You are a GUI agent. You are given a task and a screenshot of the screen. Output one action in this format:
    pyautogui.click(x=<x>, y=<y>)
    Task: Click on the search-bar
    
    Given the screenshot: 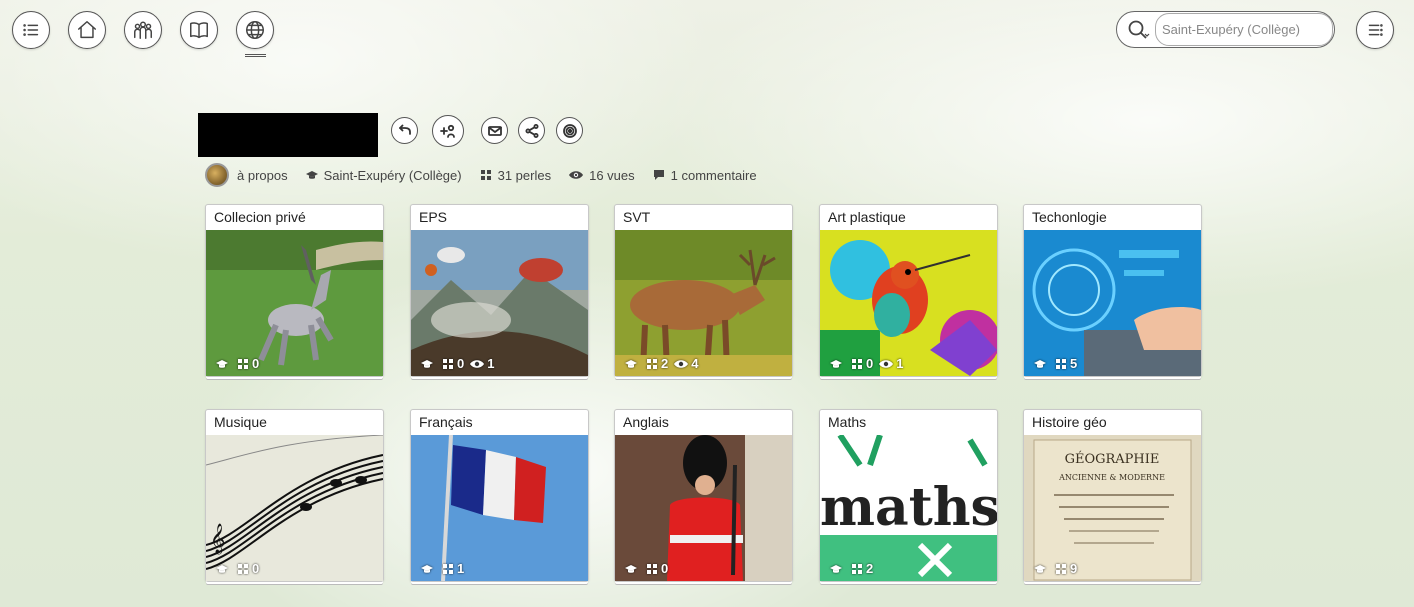 What is the action you would take?
    pyautogui.click(x=1225, y=29)
    